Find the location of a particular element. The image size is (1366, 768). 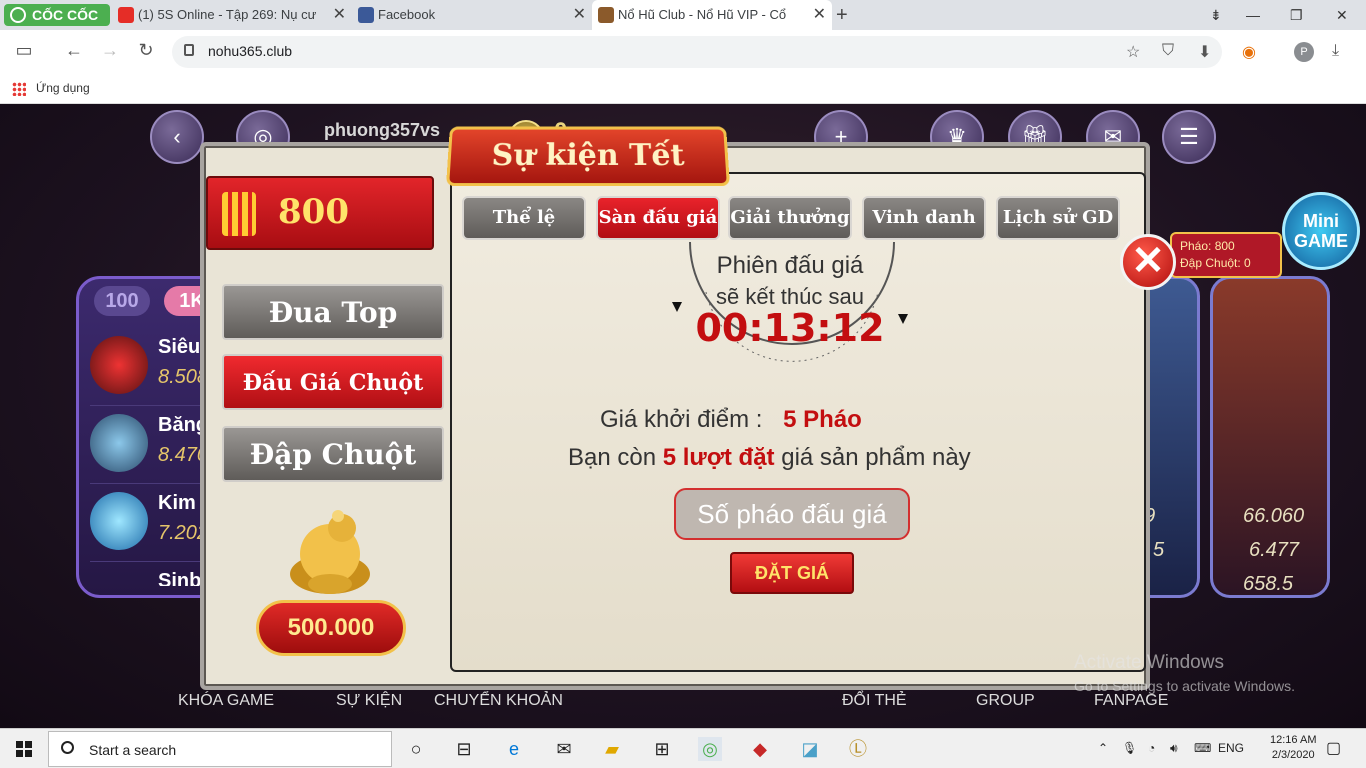

place-bid-button: ĐẶT GIÁ is located at coordinates (792, 573).